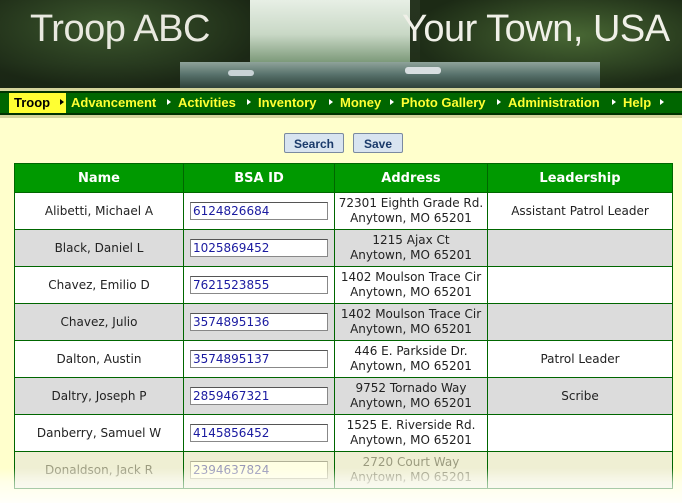 Image resolution: width=682 pixels, height=503 pixels. I want to click on leadership-cell: Patrol Leader, so click(580, 359).